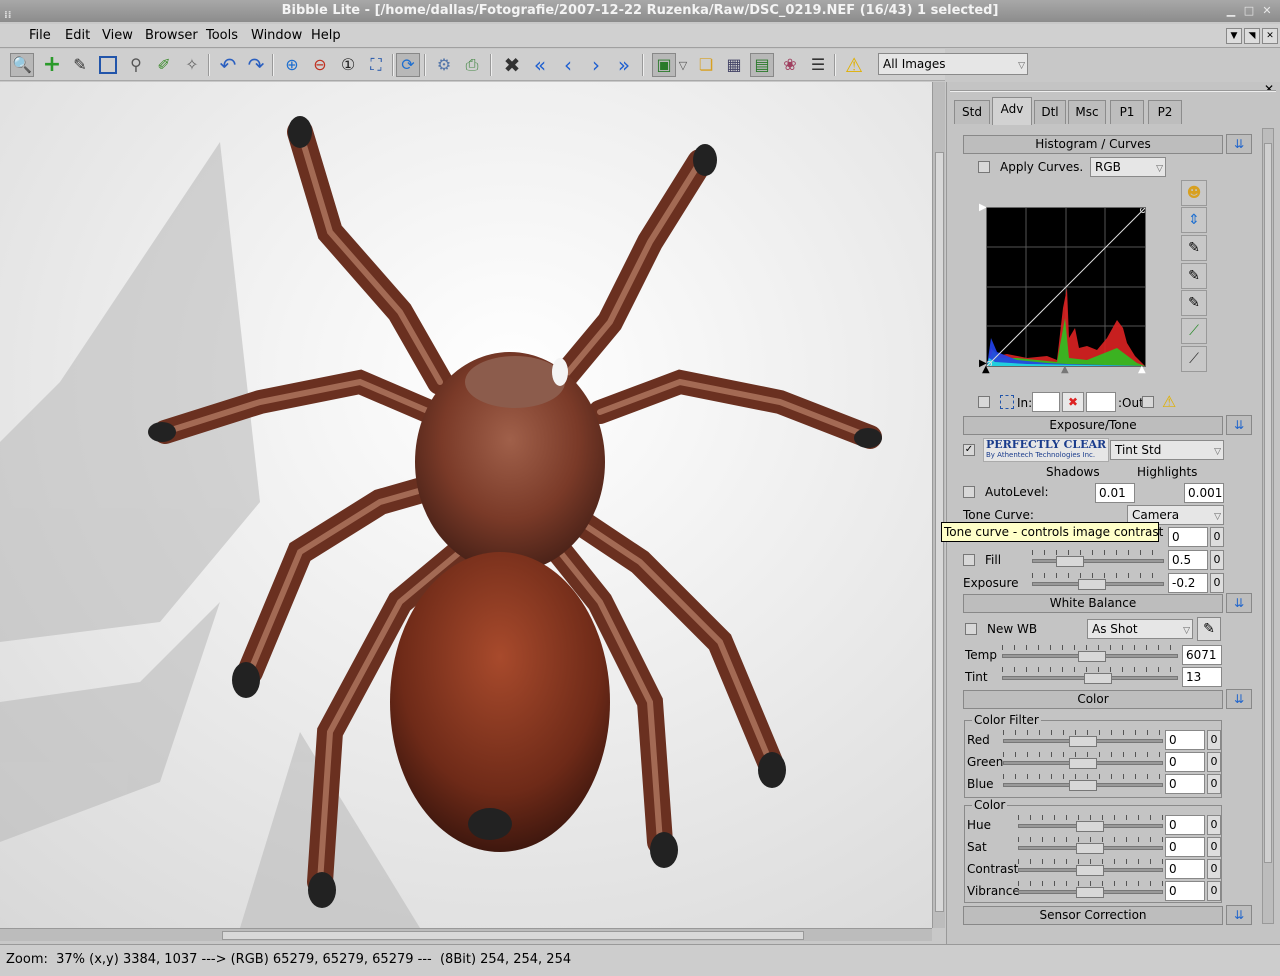 The image size is (1280, 976). Describe the element at coordinates (1202, 655) in the screenshot. I see `temp-value-field: 6071` at that location.